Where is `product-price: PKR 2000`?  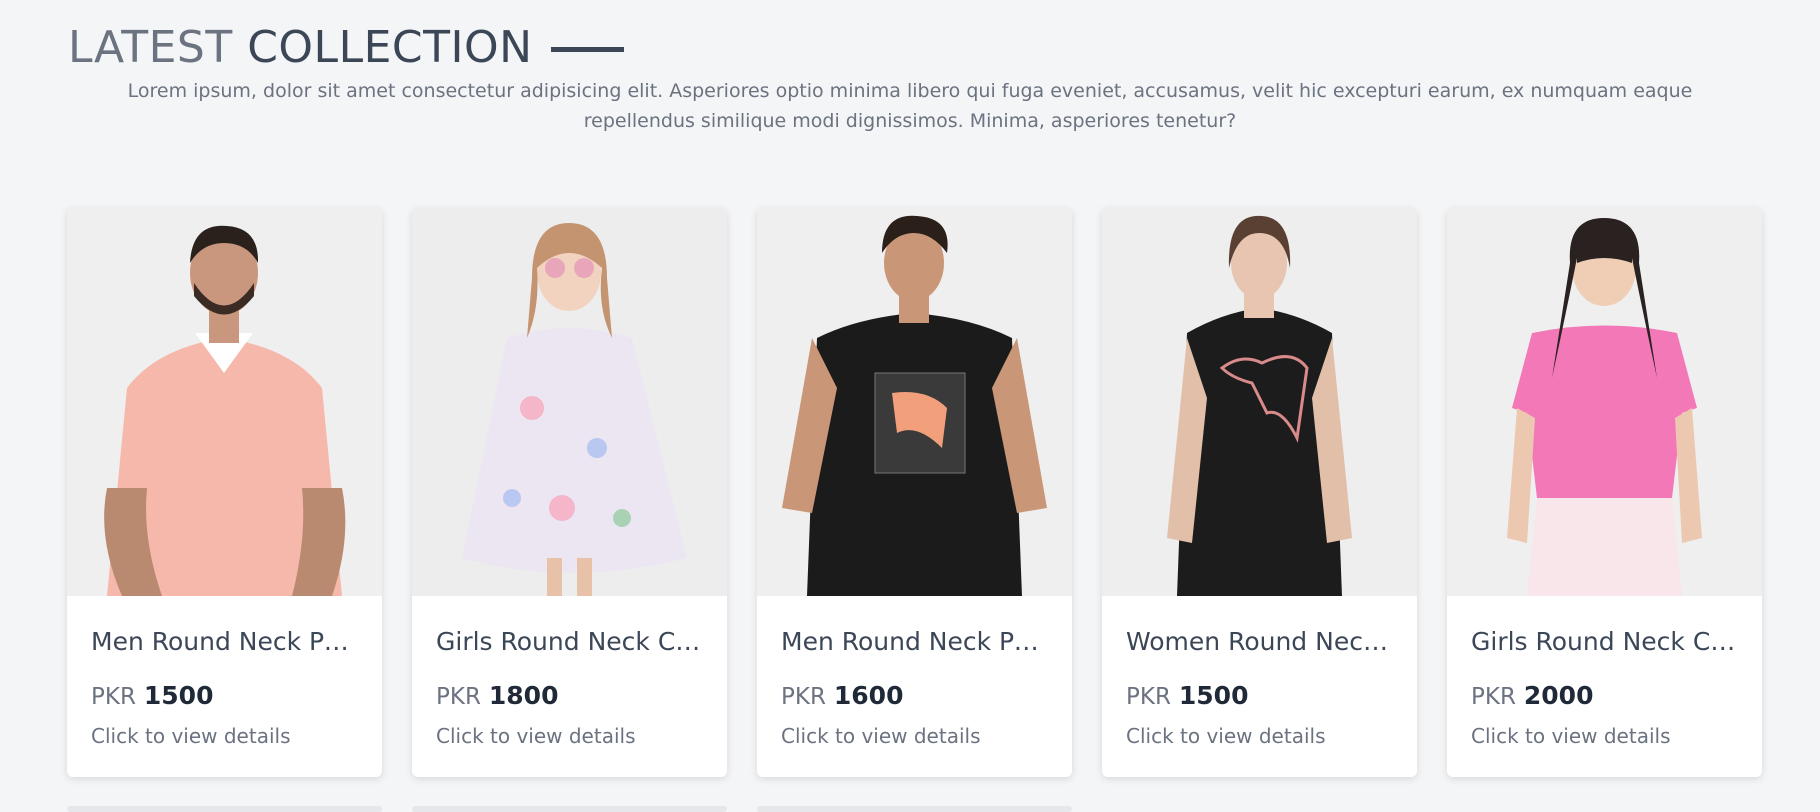 product-price: PKR 2000 is located at coordinates (1604, 696).